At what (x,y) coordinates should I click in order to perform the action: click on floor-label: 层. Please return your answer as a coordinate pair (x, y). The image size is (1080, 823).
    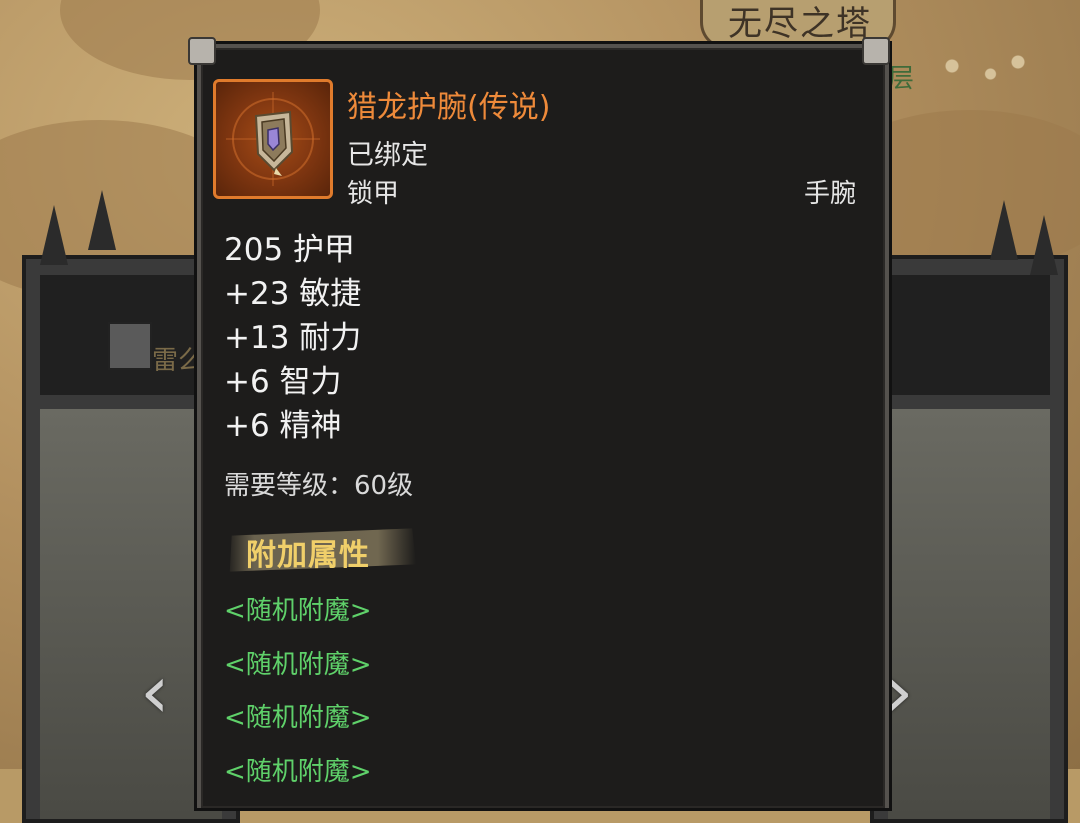
    Looking at the image, I should click on (901, 79).